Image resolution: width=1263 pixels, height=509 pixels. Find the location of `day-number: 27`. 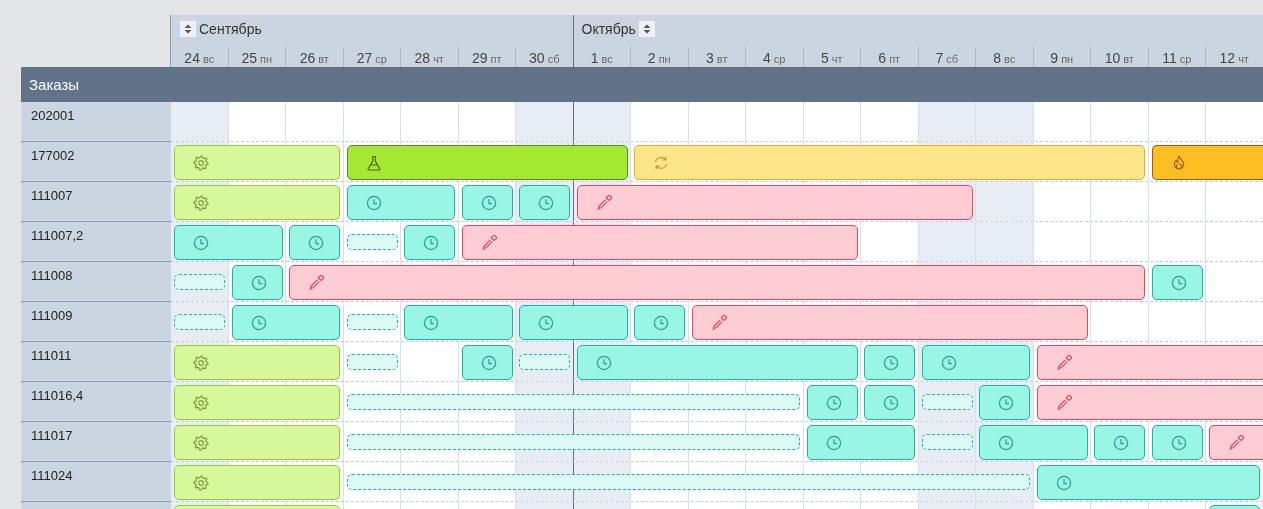

day-number: 27 is located at coordinates (364, 58).